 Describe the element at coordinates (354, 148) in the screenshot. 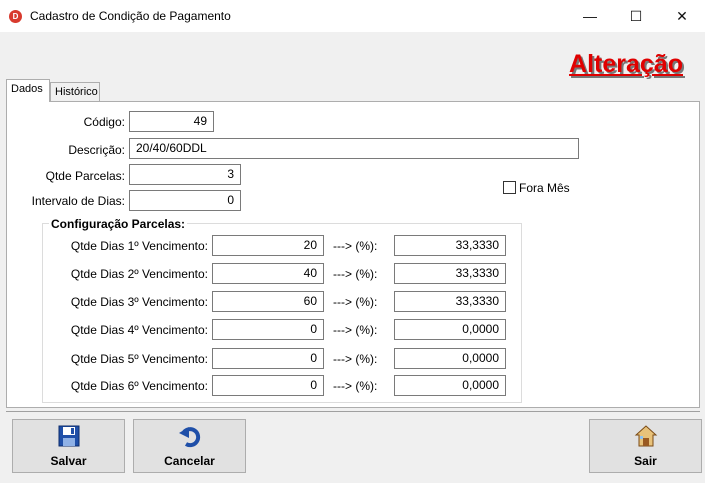

I see `descricao-input: 20/40/60DDL` at that location.